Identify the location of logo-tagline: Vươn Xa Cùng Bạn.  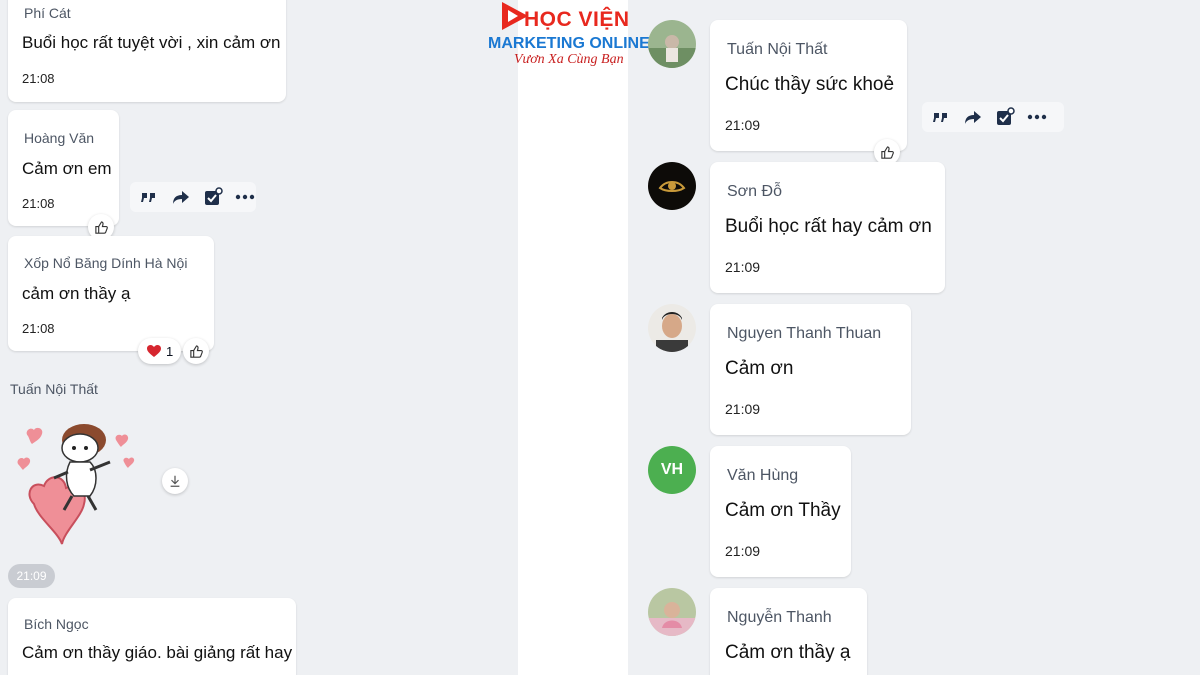
(569, 59).